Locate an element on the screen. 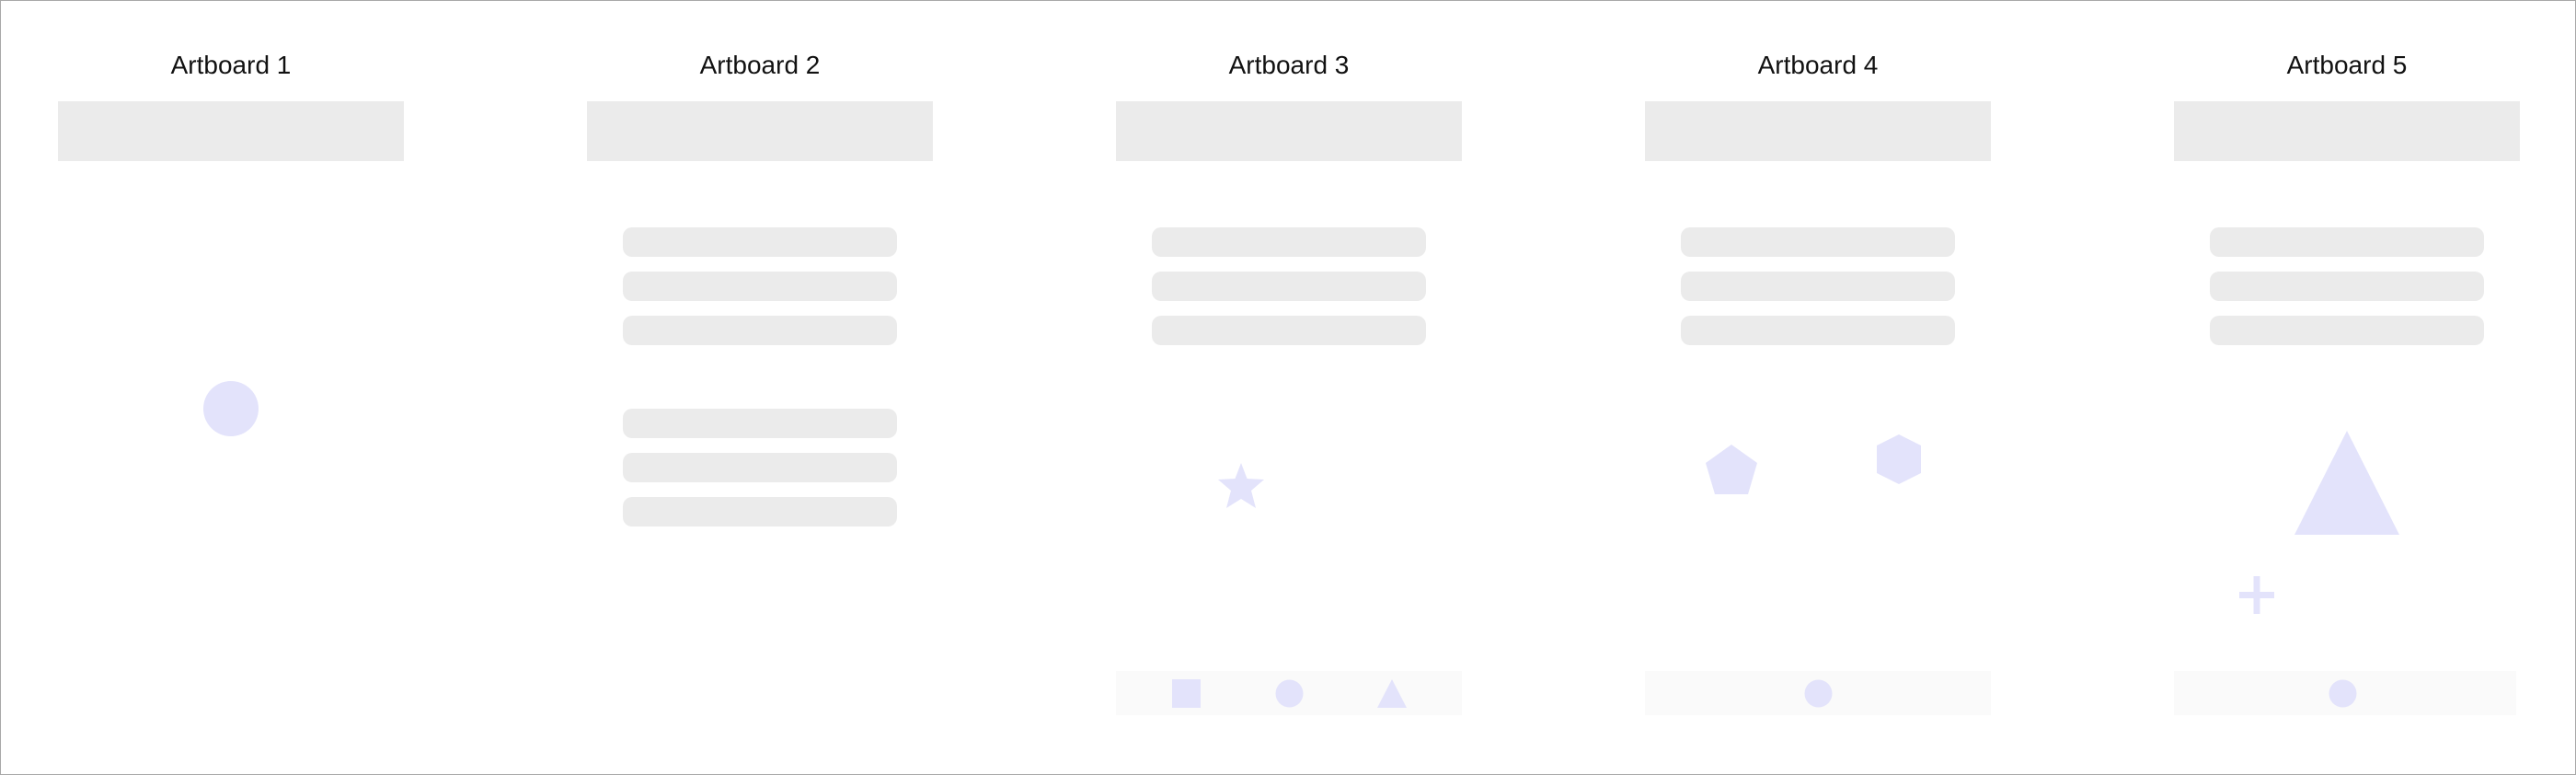 Image resolution: width=2576 pixels, height=775 pixels. square-icon is located at coordinates (1186, 693).